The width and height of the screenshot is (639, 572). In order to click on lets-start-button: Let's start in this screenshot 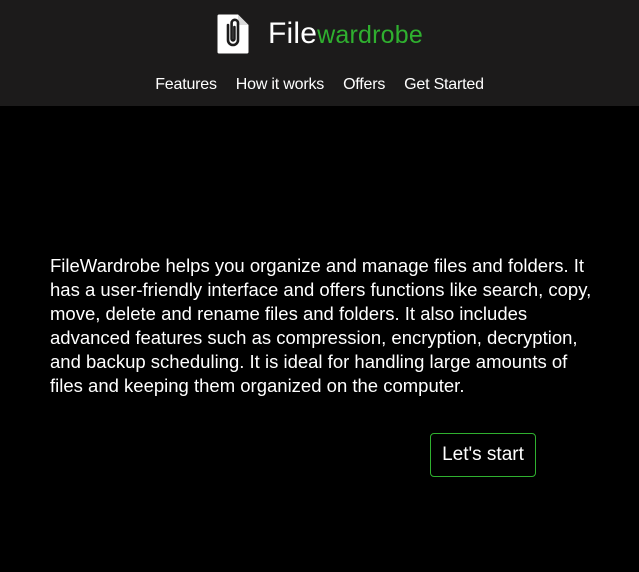, I will do `click(483, 455)`.